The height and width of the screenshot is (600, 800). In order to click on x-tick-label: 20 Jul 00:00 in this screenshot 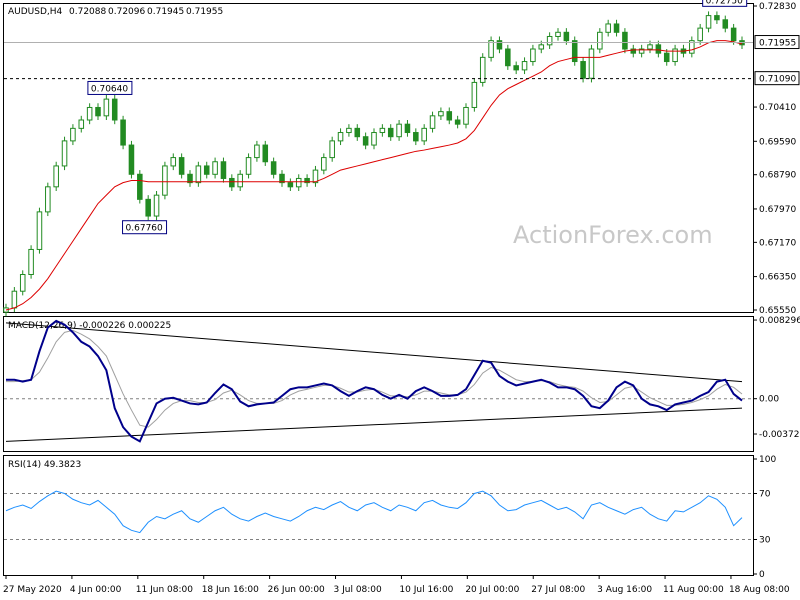, I will do `click(492, 590)`.